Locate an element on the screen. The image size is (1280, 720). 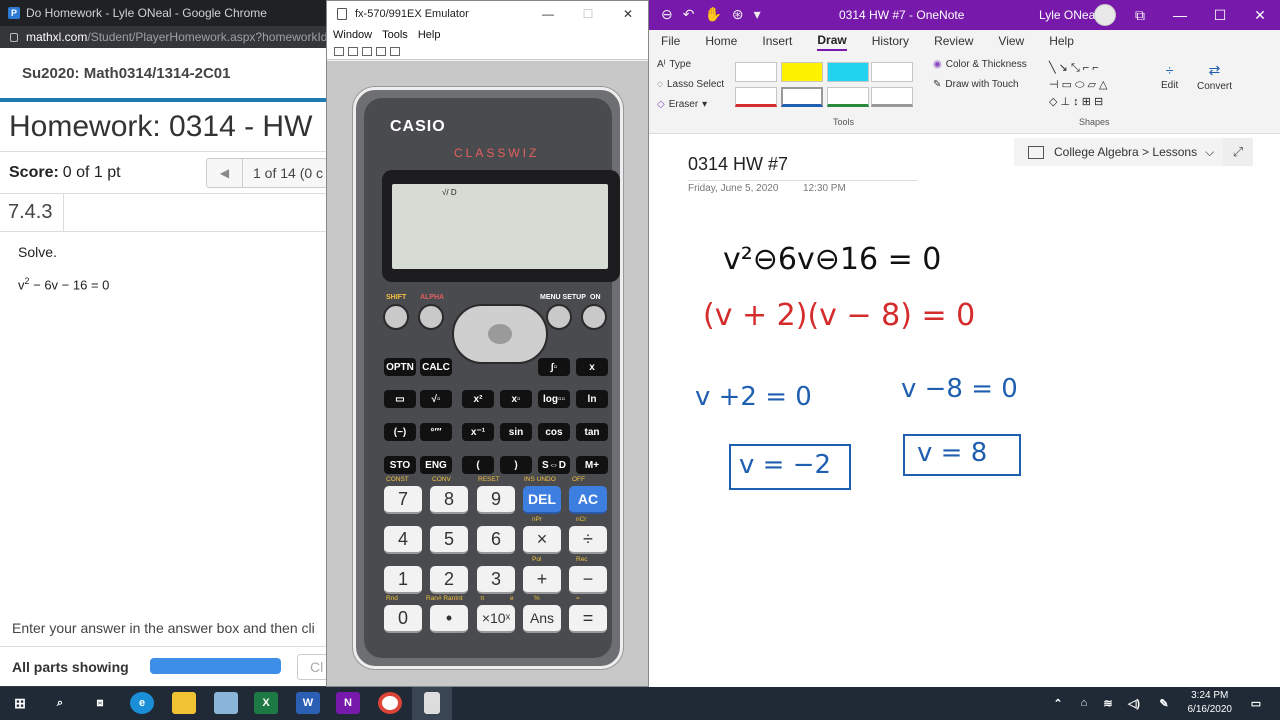
eraser-tool: ◇ Eraser ▾ is located at coordinates (682, 104).